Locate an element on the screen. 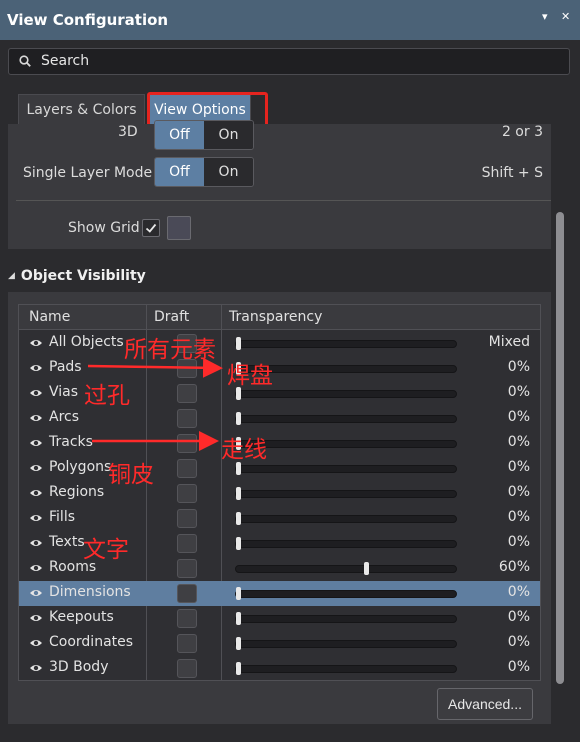 The height and width of the screenshot is (742, 580). collapse-triangle-icon: ◢ is located at coordinates (11, 276).